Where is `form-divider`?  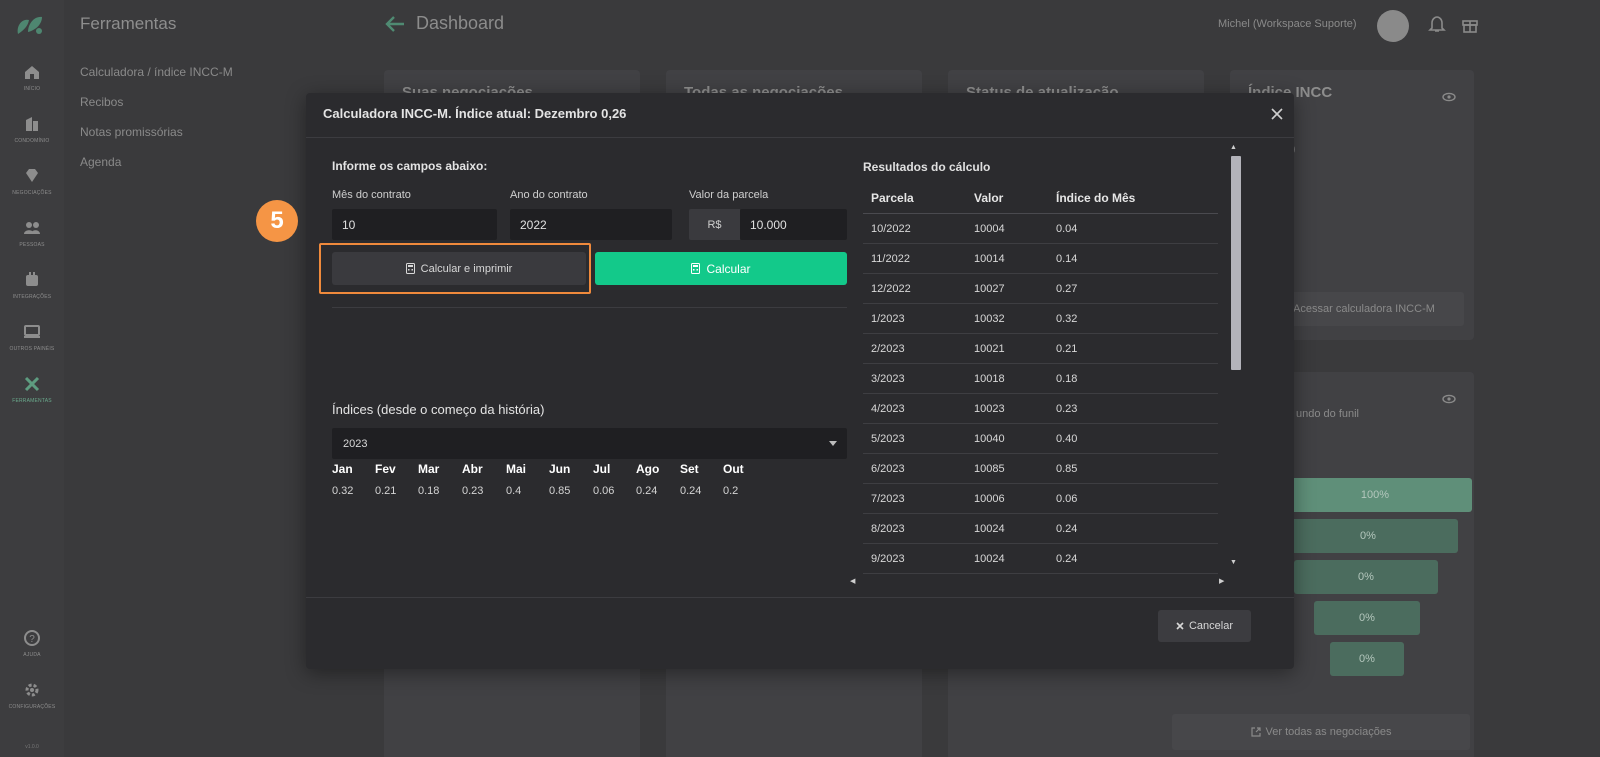
form-divider is located at coordinates (589, 307).